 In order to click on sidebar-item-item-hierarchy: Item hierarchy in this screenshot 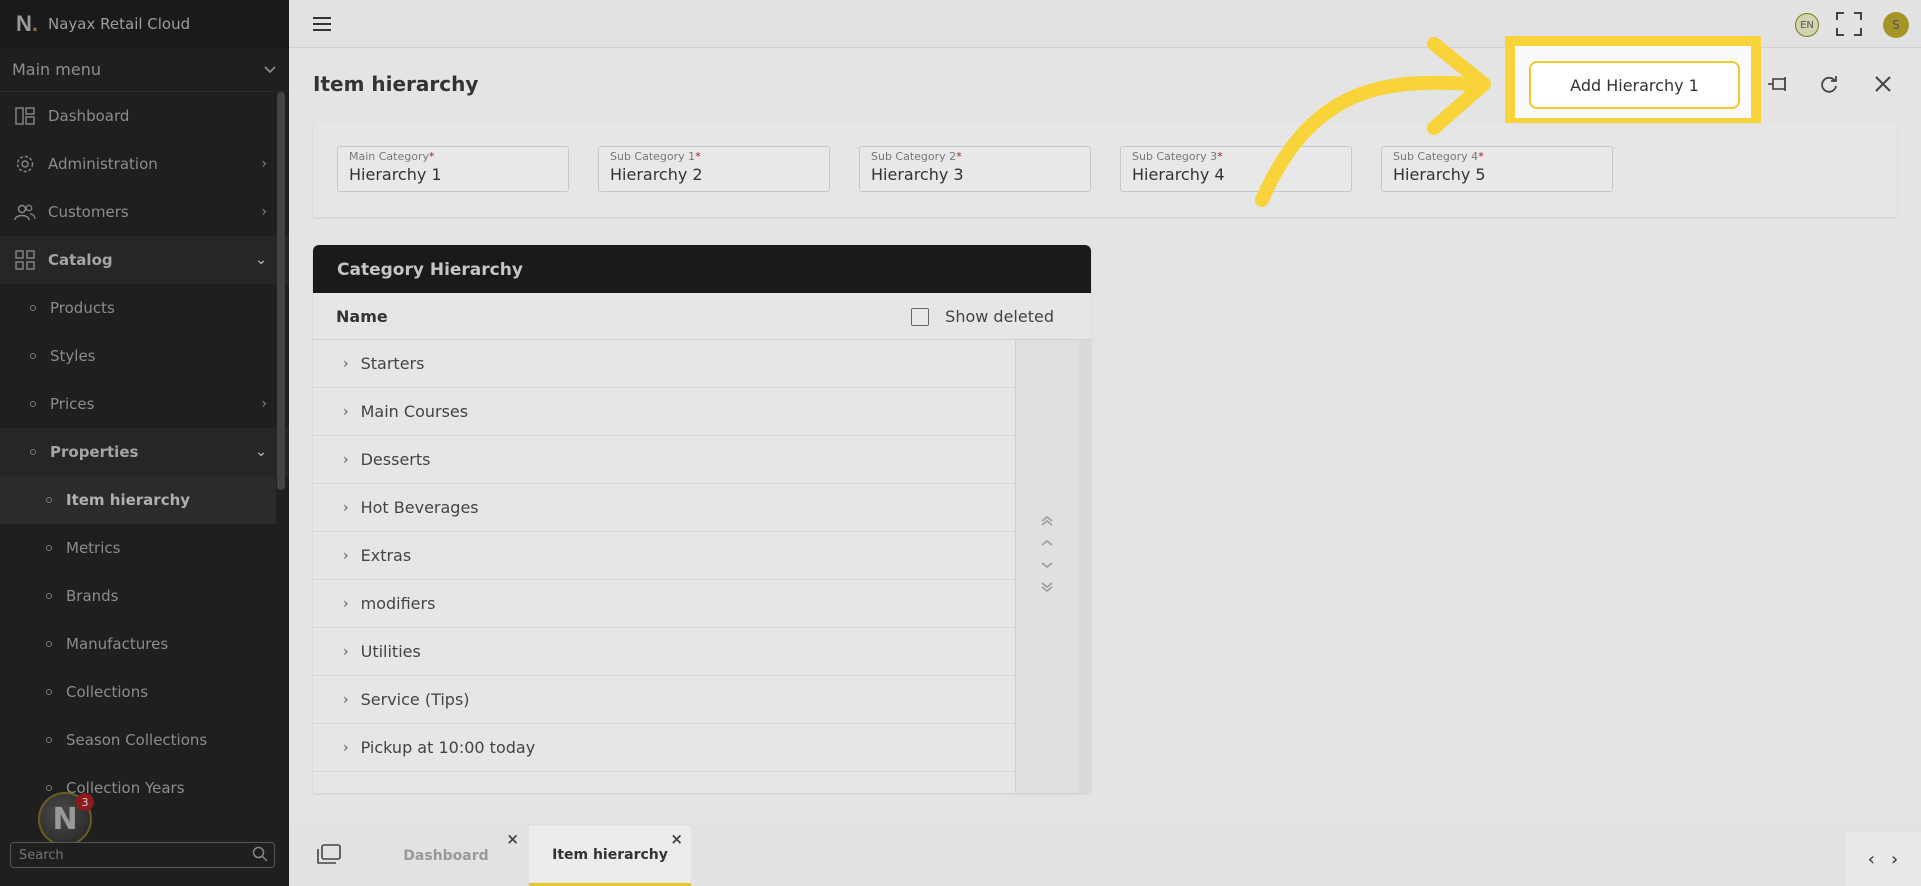, I will do `click(138, 500)`.